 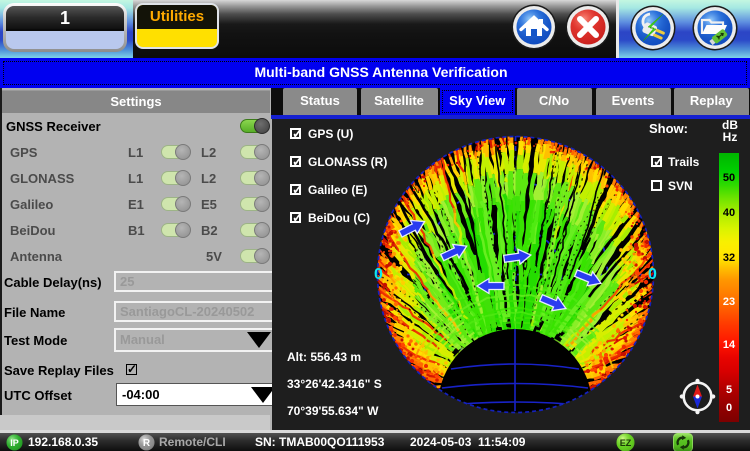 What do you see at coordinates (147, 443) in the screenshot?
I see `svg-text: R` at bounding box center [147, 443].